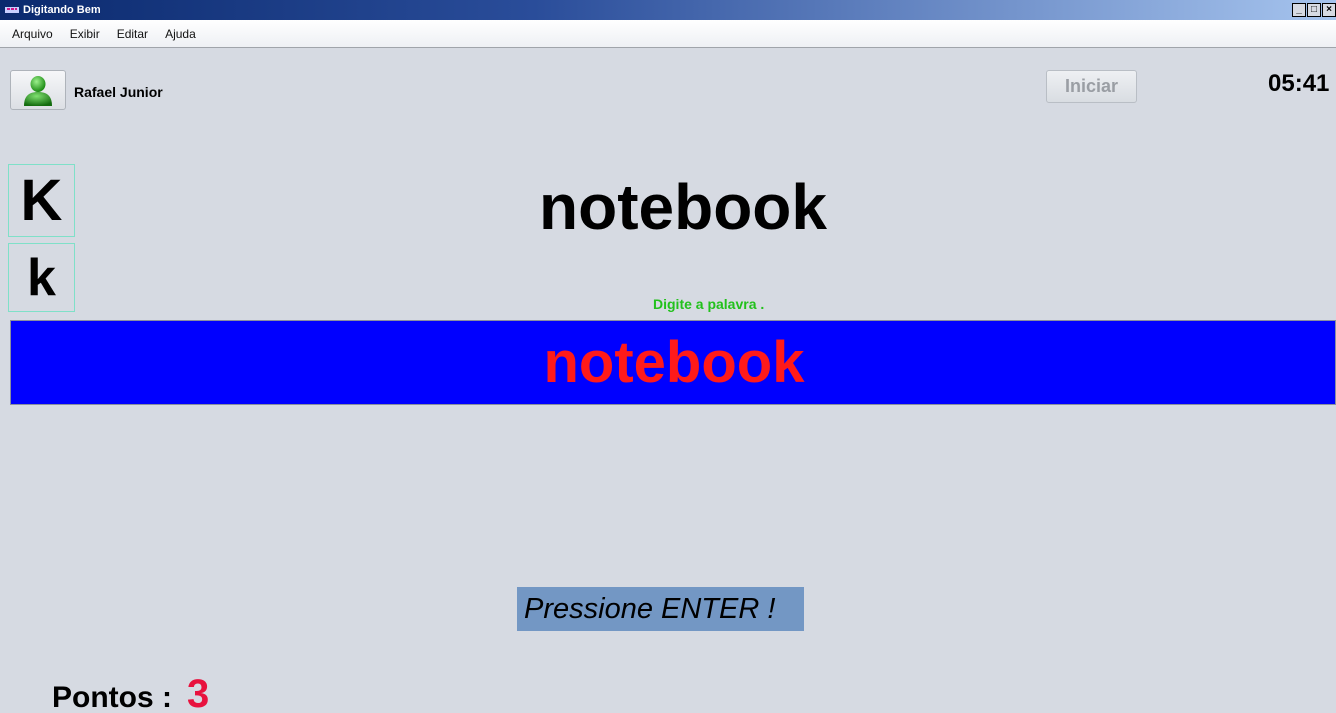  I want to click on window-titlebar: Digitando Bem _ □ ×, so click(668, 10).